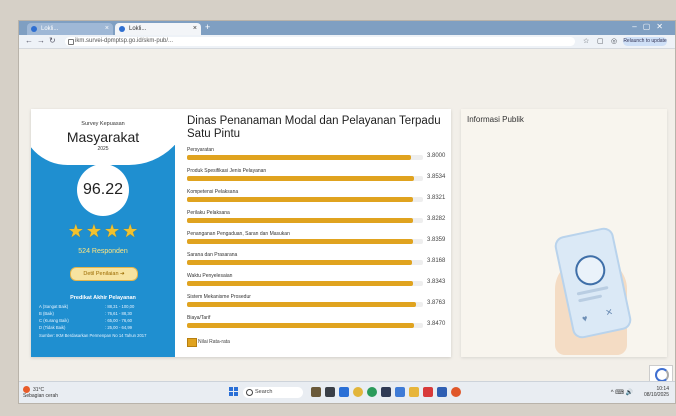  I want to click on criteria-label: Persyaratan, so click(200, 150).